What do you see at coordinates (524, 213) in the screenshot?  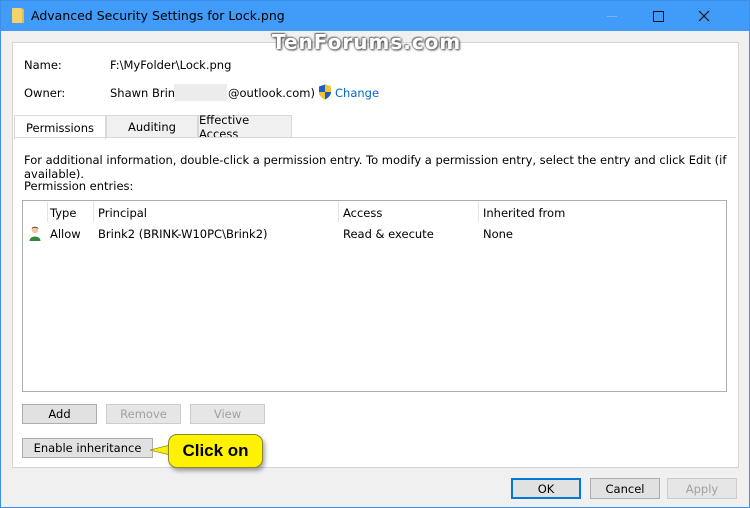 I see `column-header-inherited-from: Inherited from` at bounding box center [524, 213].